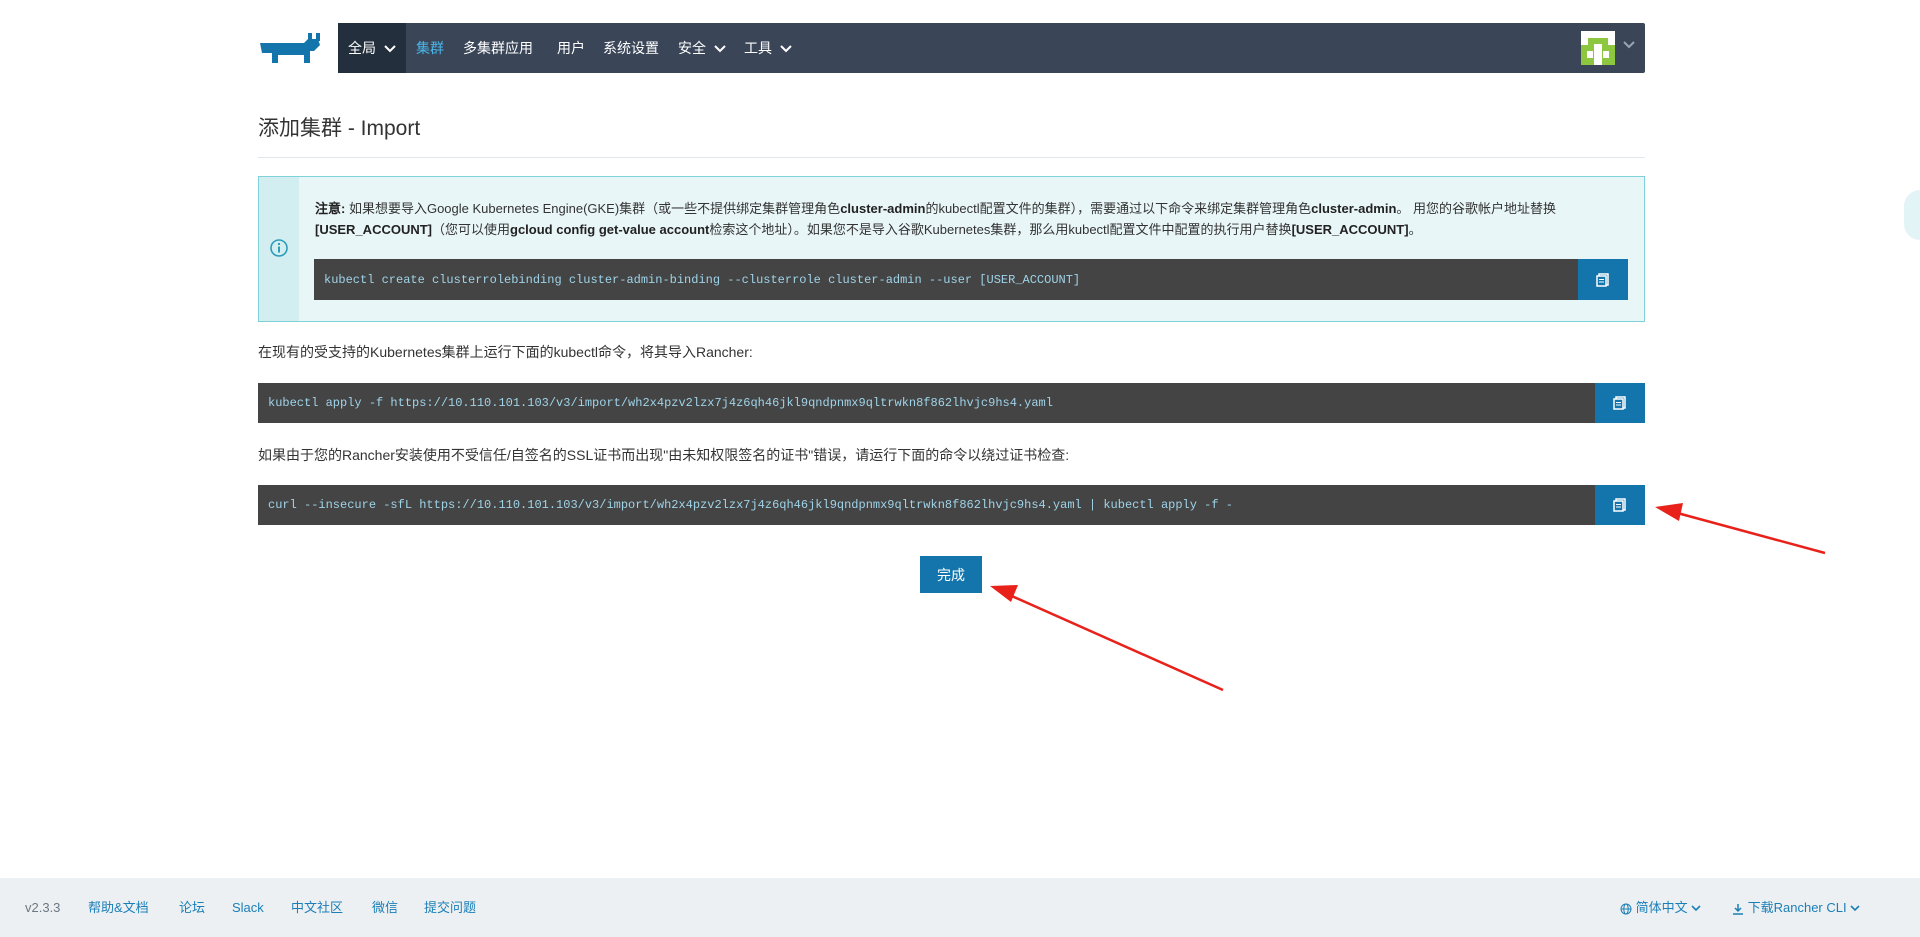 The image size is (1920, 937). What do you see at coordinates (330, 208) in the screenshot?
I see `notice-label: 注意:` at bounding box center [330, 208].